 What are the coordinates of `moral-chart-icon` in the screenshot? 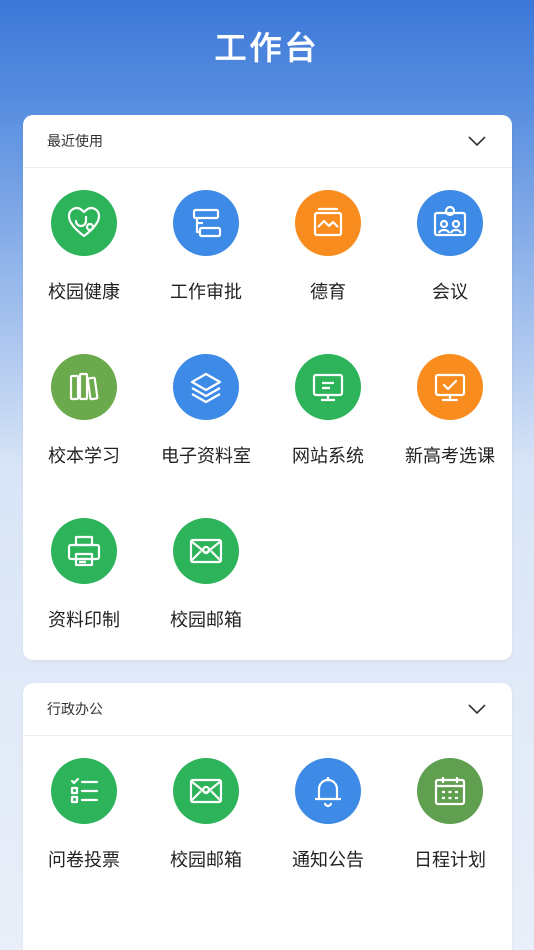 It's located at (328, 223).